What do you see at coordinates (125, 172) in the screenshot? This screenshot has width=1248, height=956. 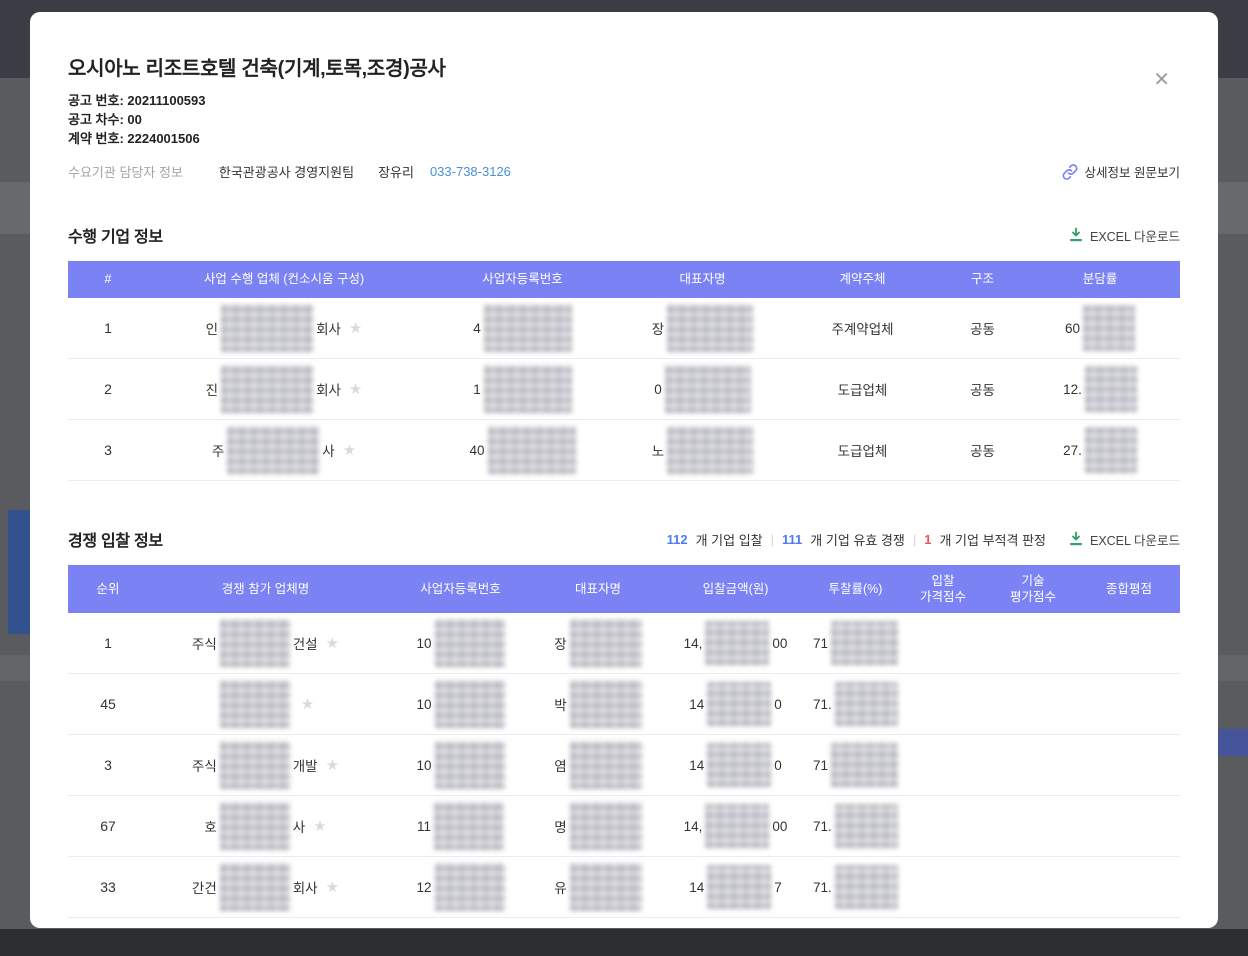 I see `contact-label: 수요기관 담당자 정보` at bounding box center [125, 172].